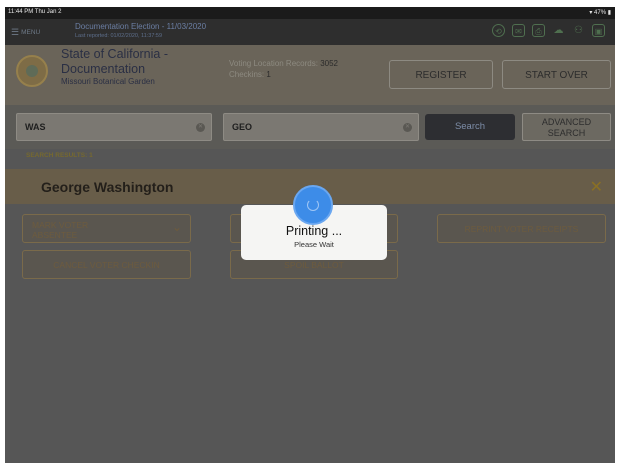  I want to click on last-reported-timestamp: Last reported: 01/02/2020, 11:37:59, so click(119, 36).